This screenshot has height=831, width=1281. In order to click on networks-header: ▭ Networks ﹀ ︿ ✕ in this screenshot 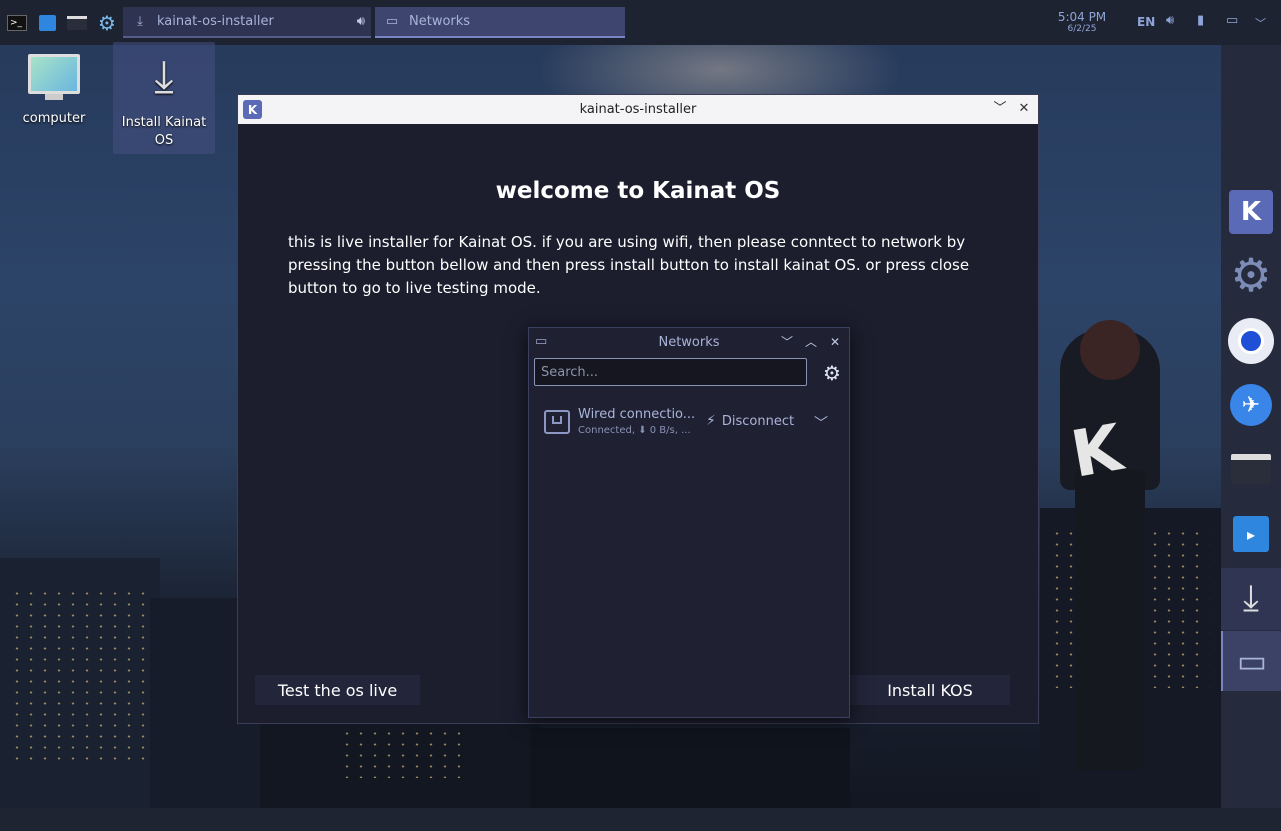, I will do `click(689, 342)`.